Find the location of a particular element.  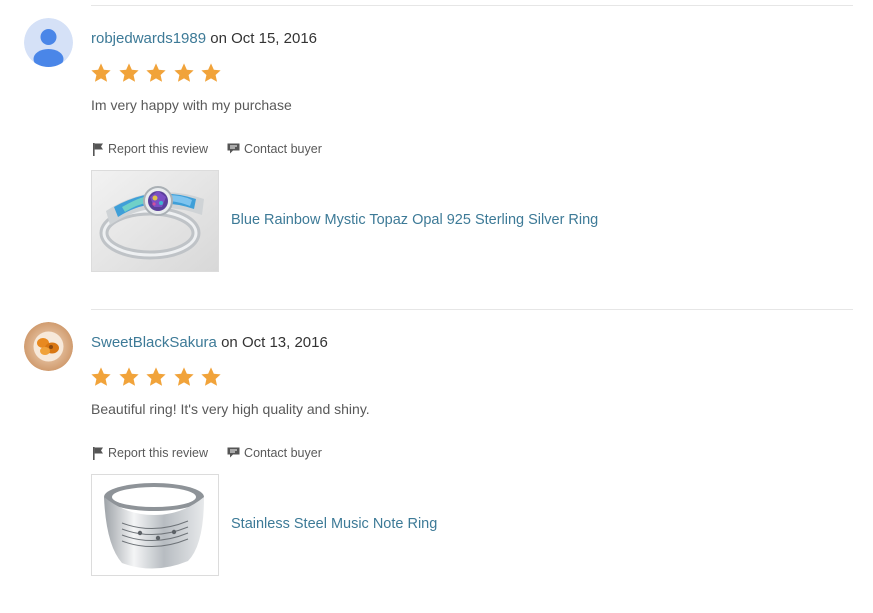

opal-ring-image is located at coordinates (155, 221).